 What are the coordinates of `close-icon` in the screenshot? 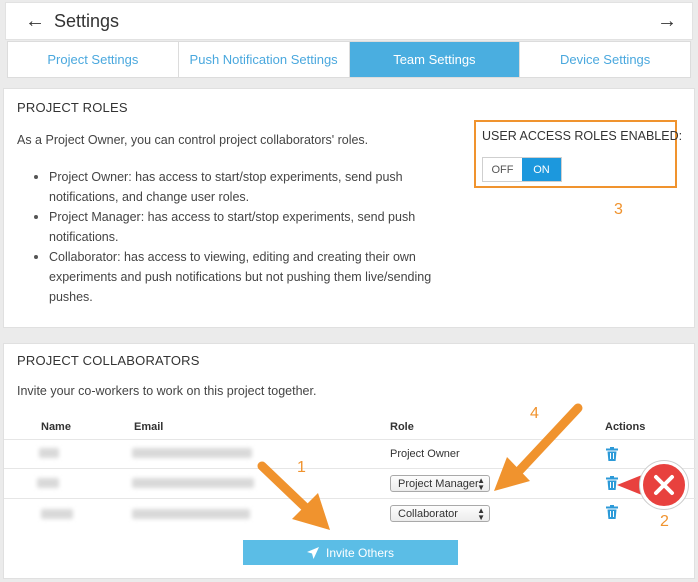 It's located at (664, 485).